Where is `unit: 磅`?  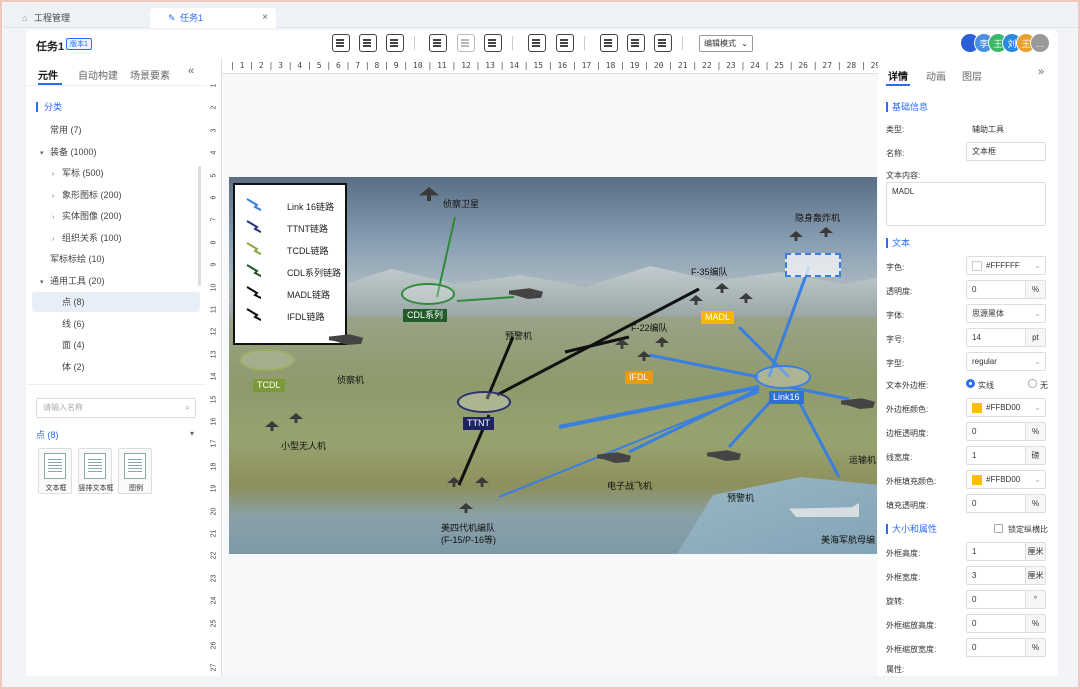
unit: 磅 is located at coordinates (1035, 455).